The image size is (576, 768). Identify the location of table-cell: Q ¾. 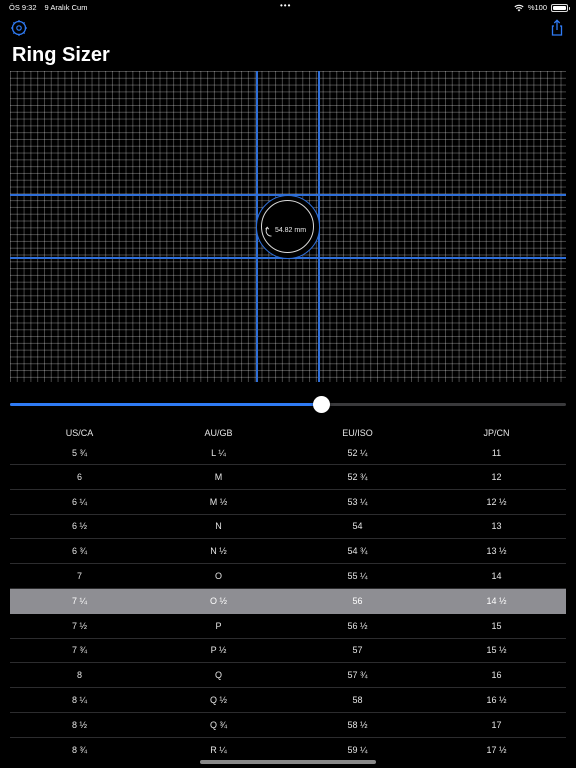
(218, 724).